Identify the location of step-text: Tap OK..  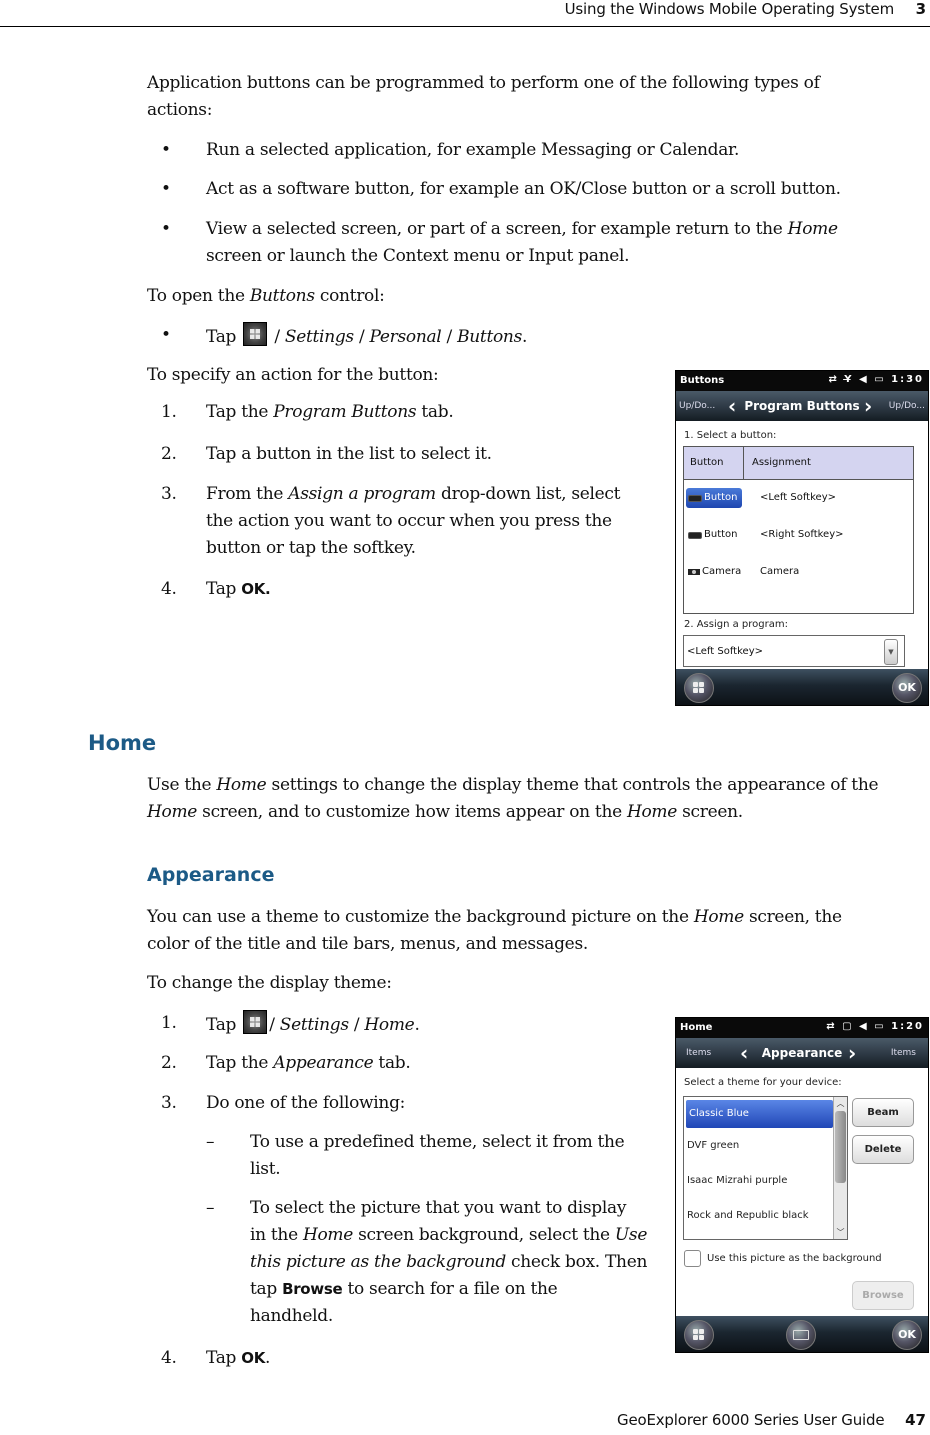
(238, 1358).